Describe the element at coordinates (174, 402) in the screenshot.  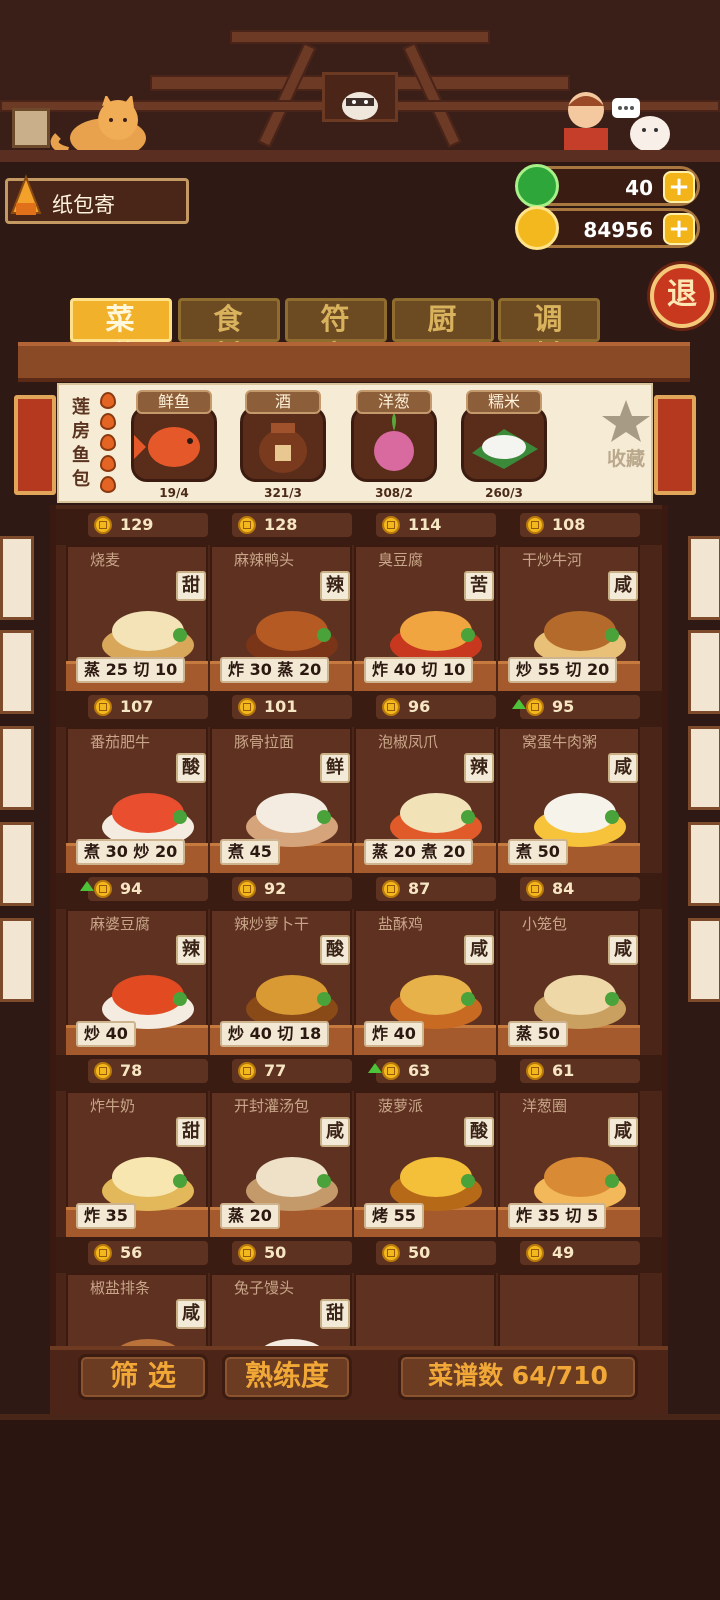
I see `ingredient-name: 鲜鱼` at that location.